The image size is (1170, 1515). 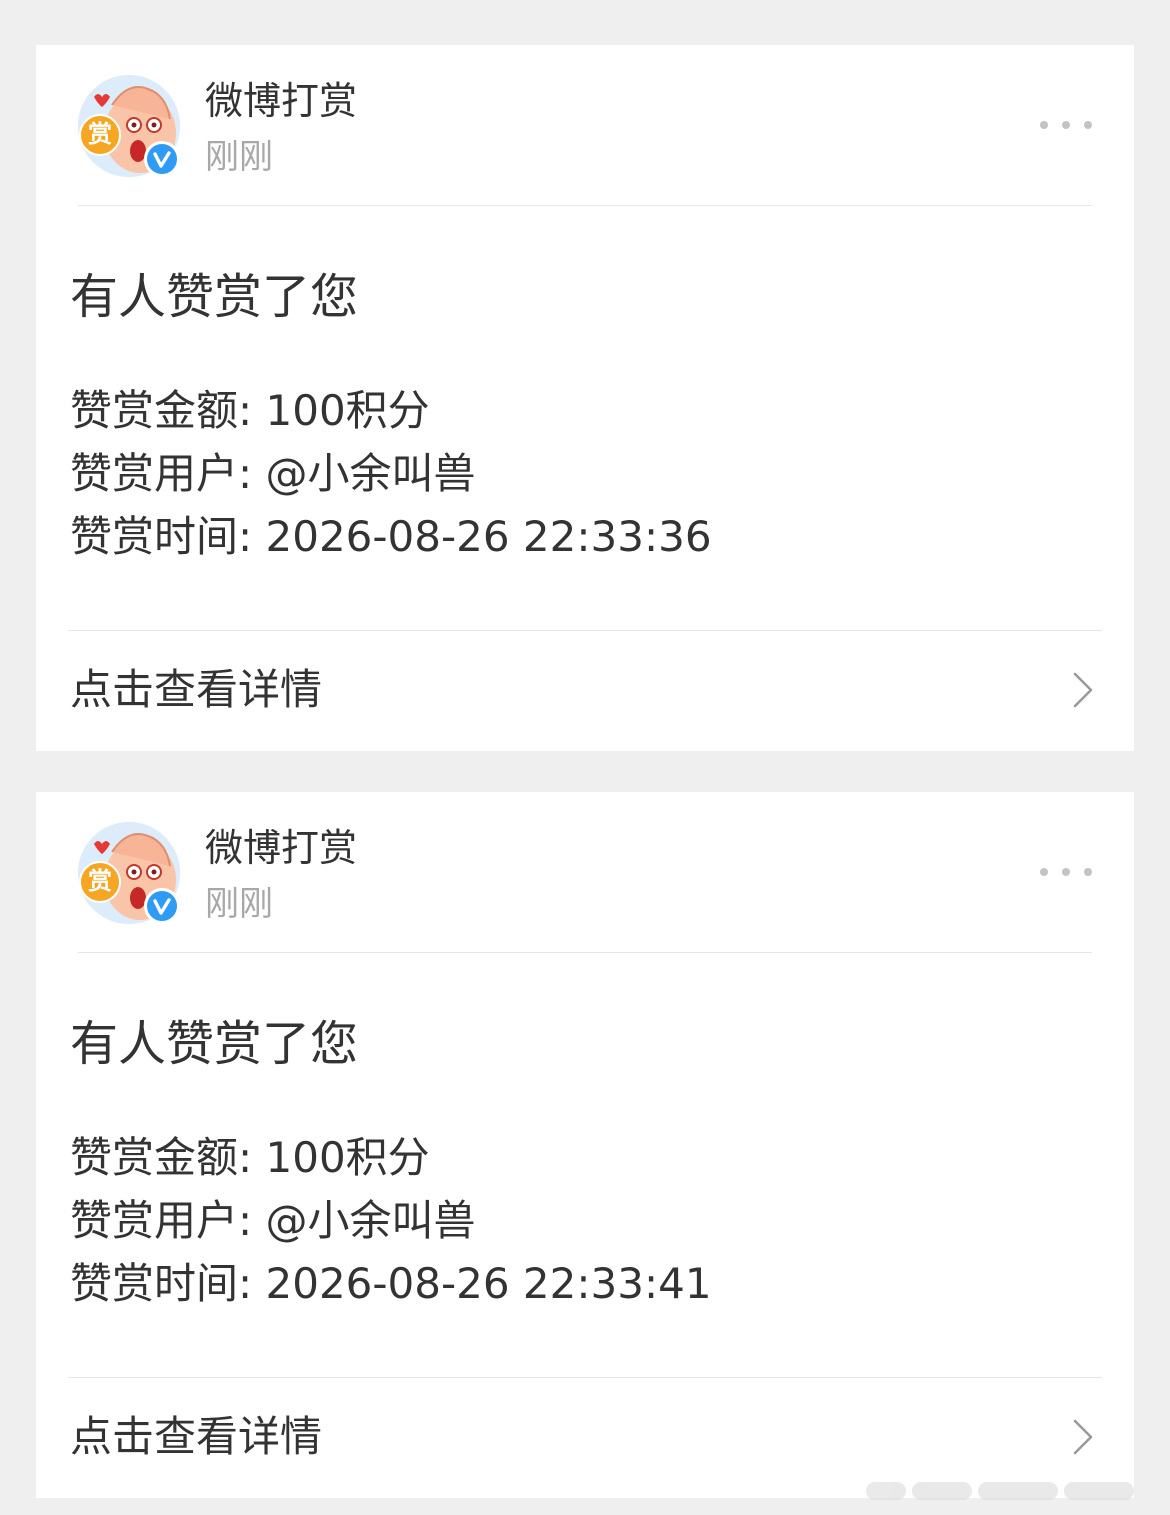 I want to click on reward-time-line: 赞赏时间: 2026-08-26 22:33:36, so click(x=391, y=536).